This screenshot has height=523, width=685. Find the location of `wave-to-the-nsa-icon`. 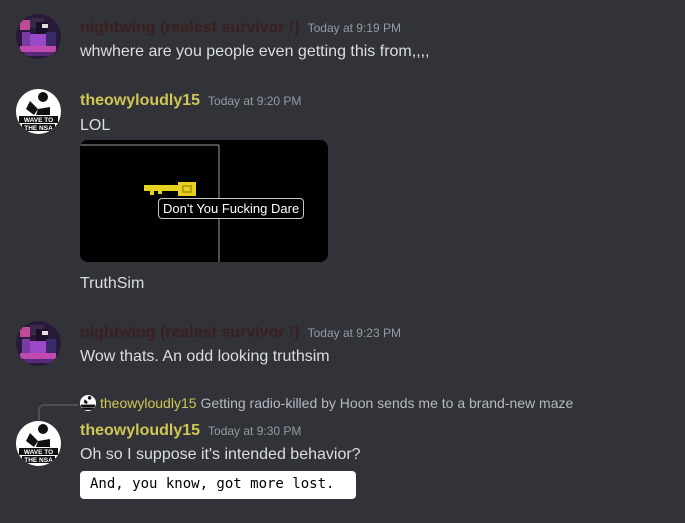

wave-to-the-nsa-icon is located at coordinates (88, 403).